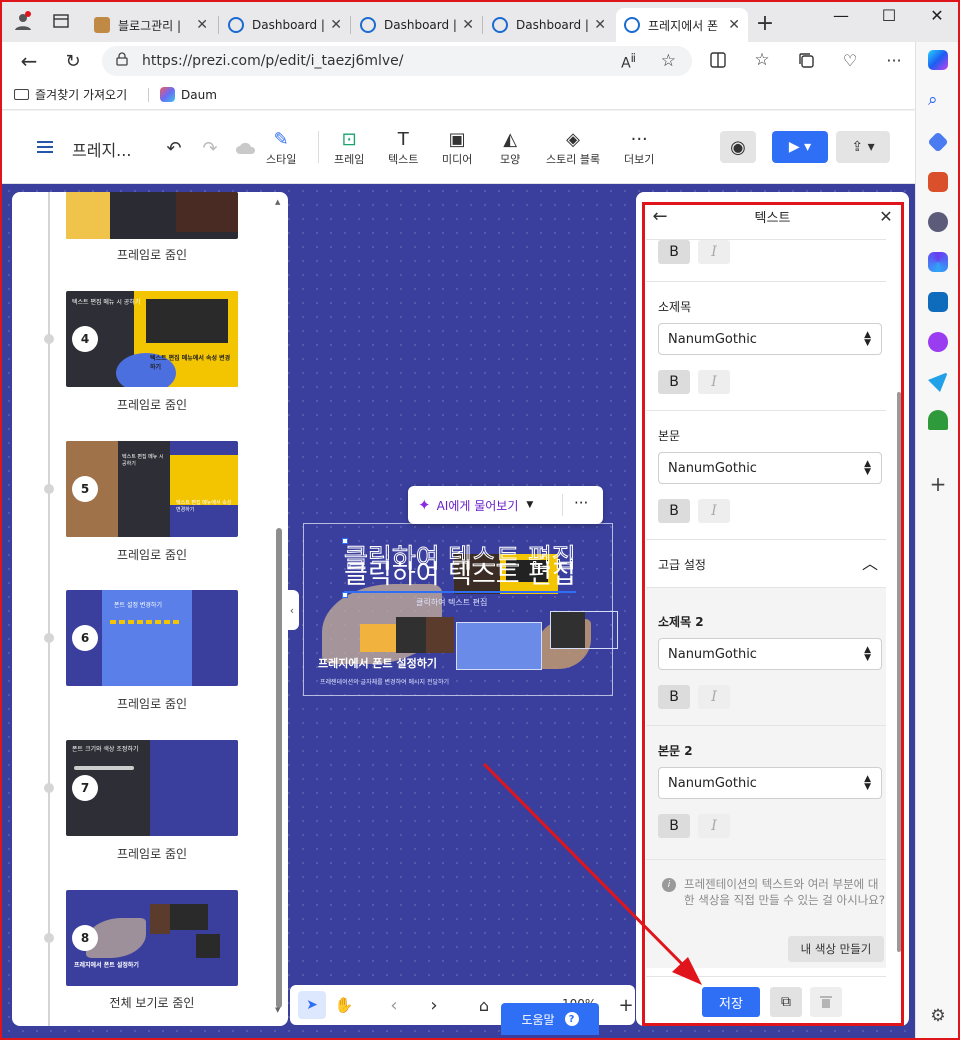  What do you see at coordinates (938, 382) in the screenshot?
I see `send-icon` at bounding box center [938, 382].